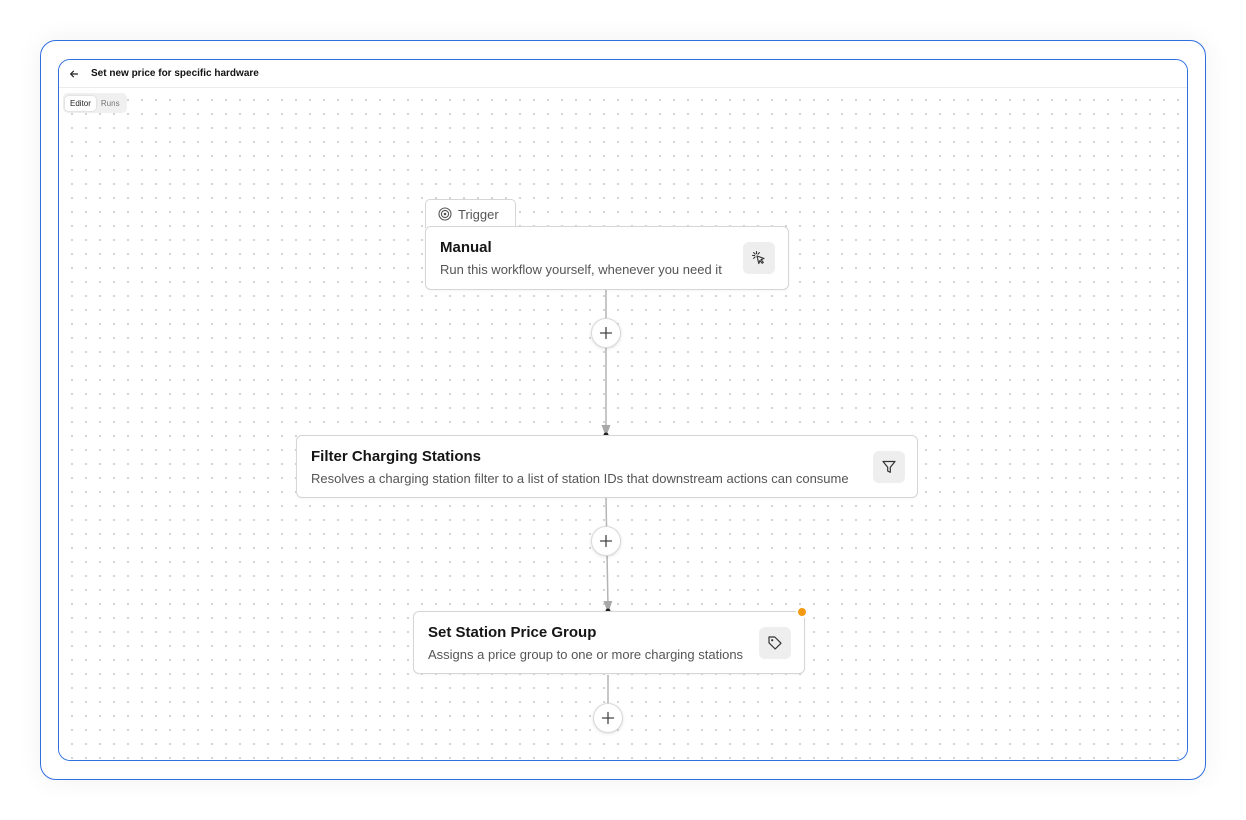 This screenshot has width=1246, height=820. Describe the element at coordinates (802, 612) in the screenshot. I see `warning-status-dot` at that location.